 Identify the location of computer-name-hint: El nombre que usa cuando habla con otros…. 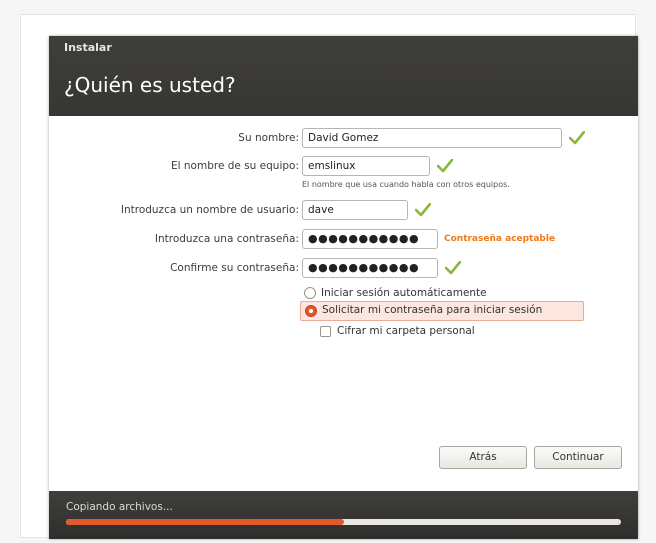
(406, 184).